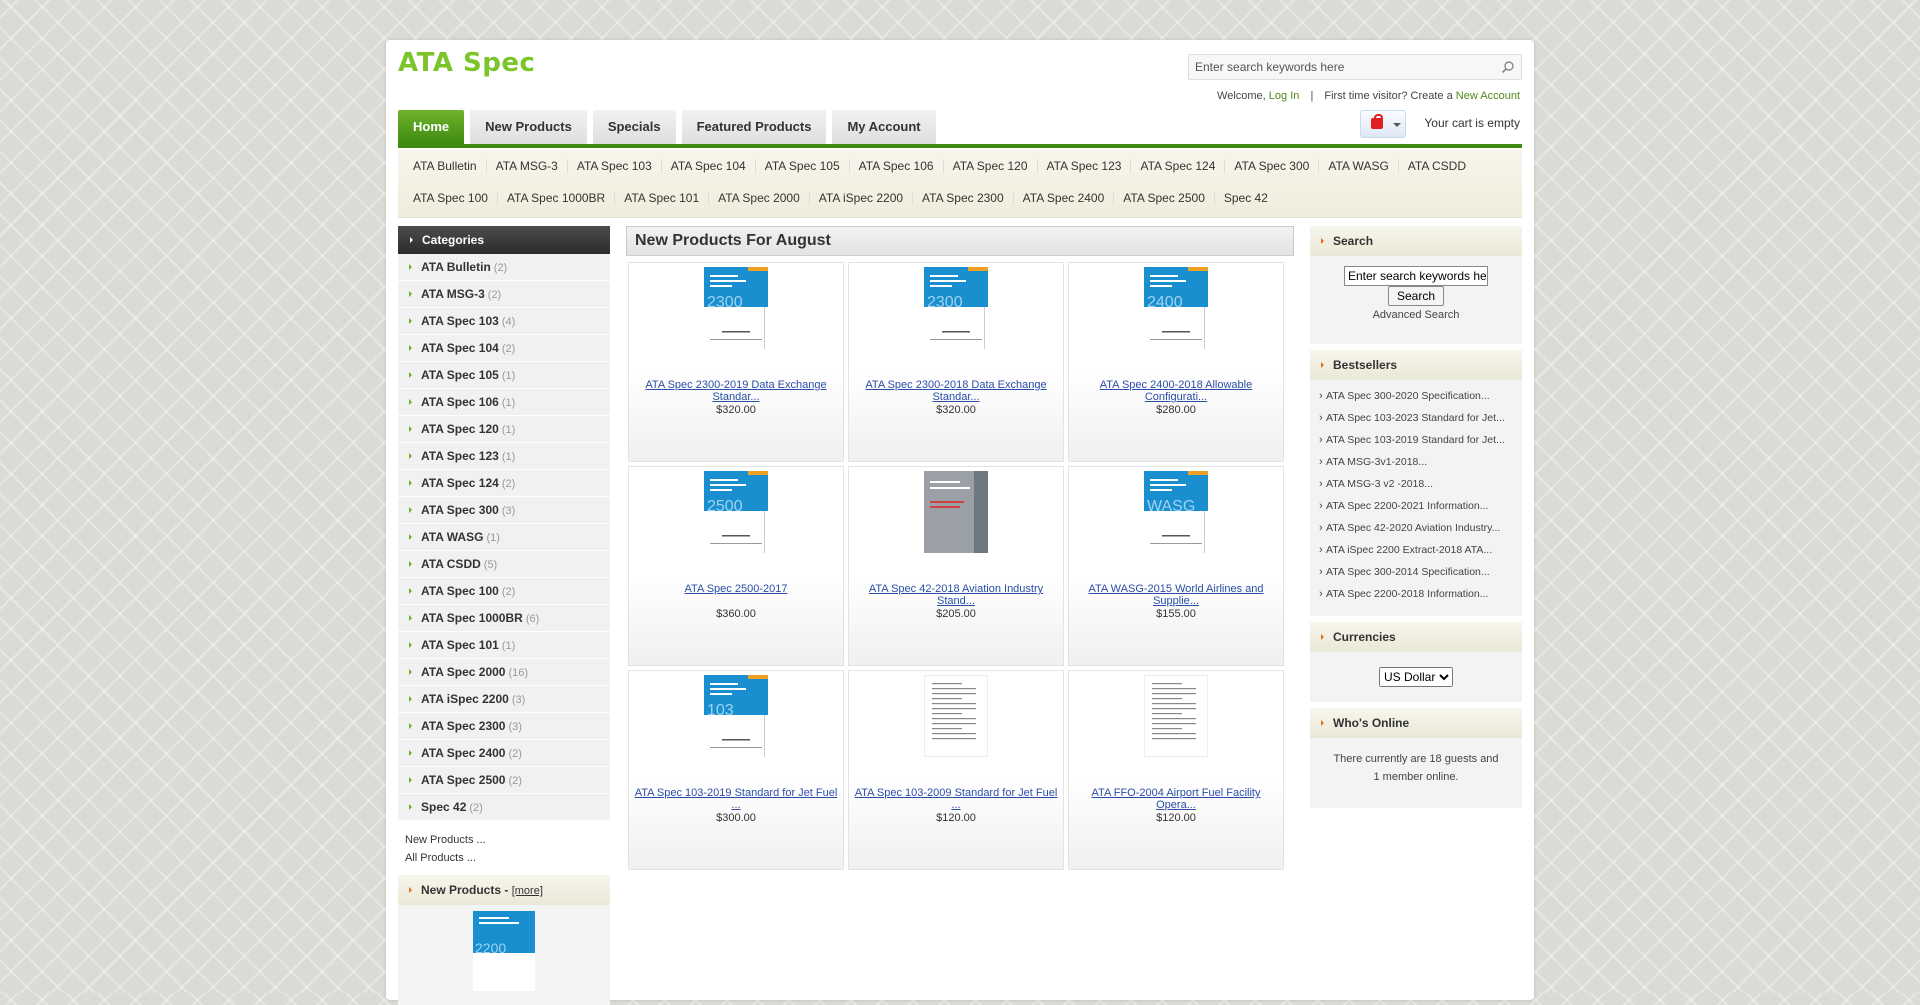 The height and width of the screenshot is (1005, 1920). I want to click on category-item: ATA Spec 124 (2), so click(504, 483).